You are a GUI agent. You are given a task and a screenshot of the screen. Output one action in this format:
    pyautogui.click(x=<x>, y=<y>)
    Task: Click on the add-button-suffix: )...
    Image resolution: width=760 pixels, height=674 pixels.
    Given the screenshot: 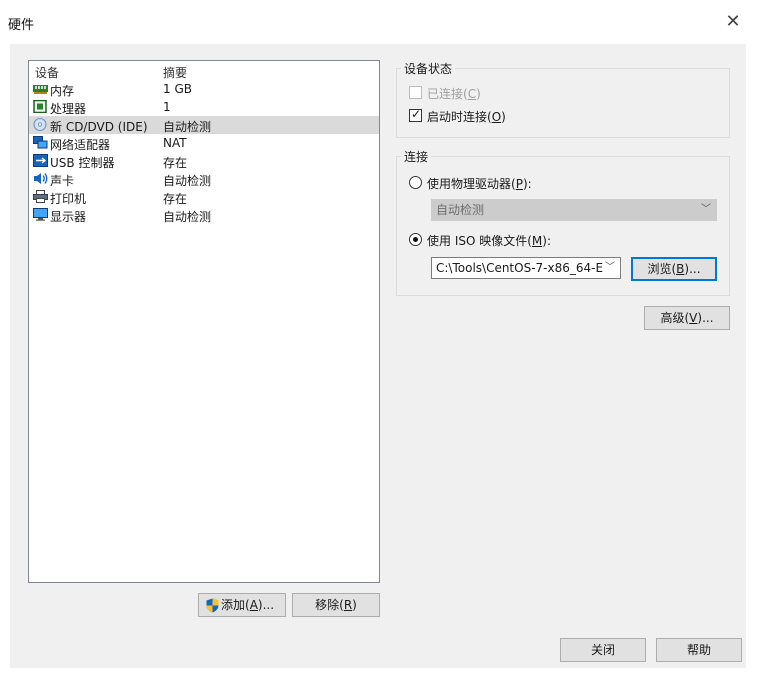 What is the action you would take?
    pyautogui.click(x=266, y=605)
    